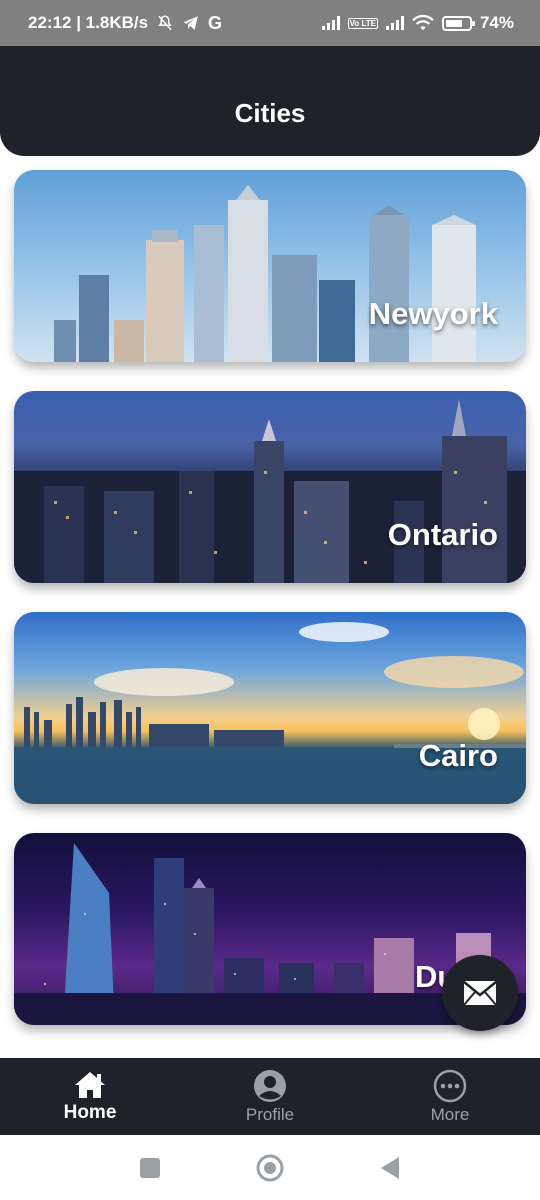  I want to click on bottom-nav: Home Profile More, so click(270, 1096).